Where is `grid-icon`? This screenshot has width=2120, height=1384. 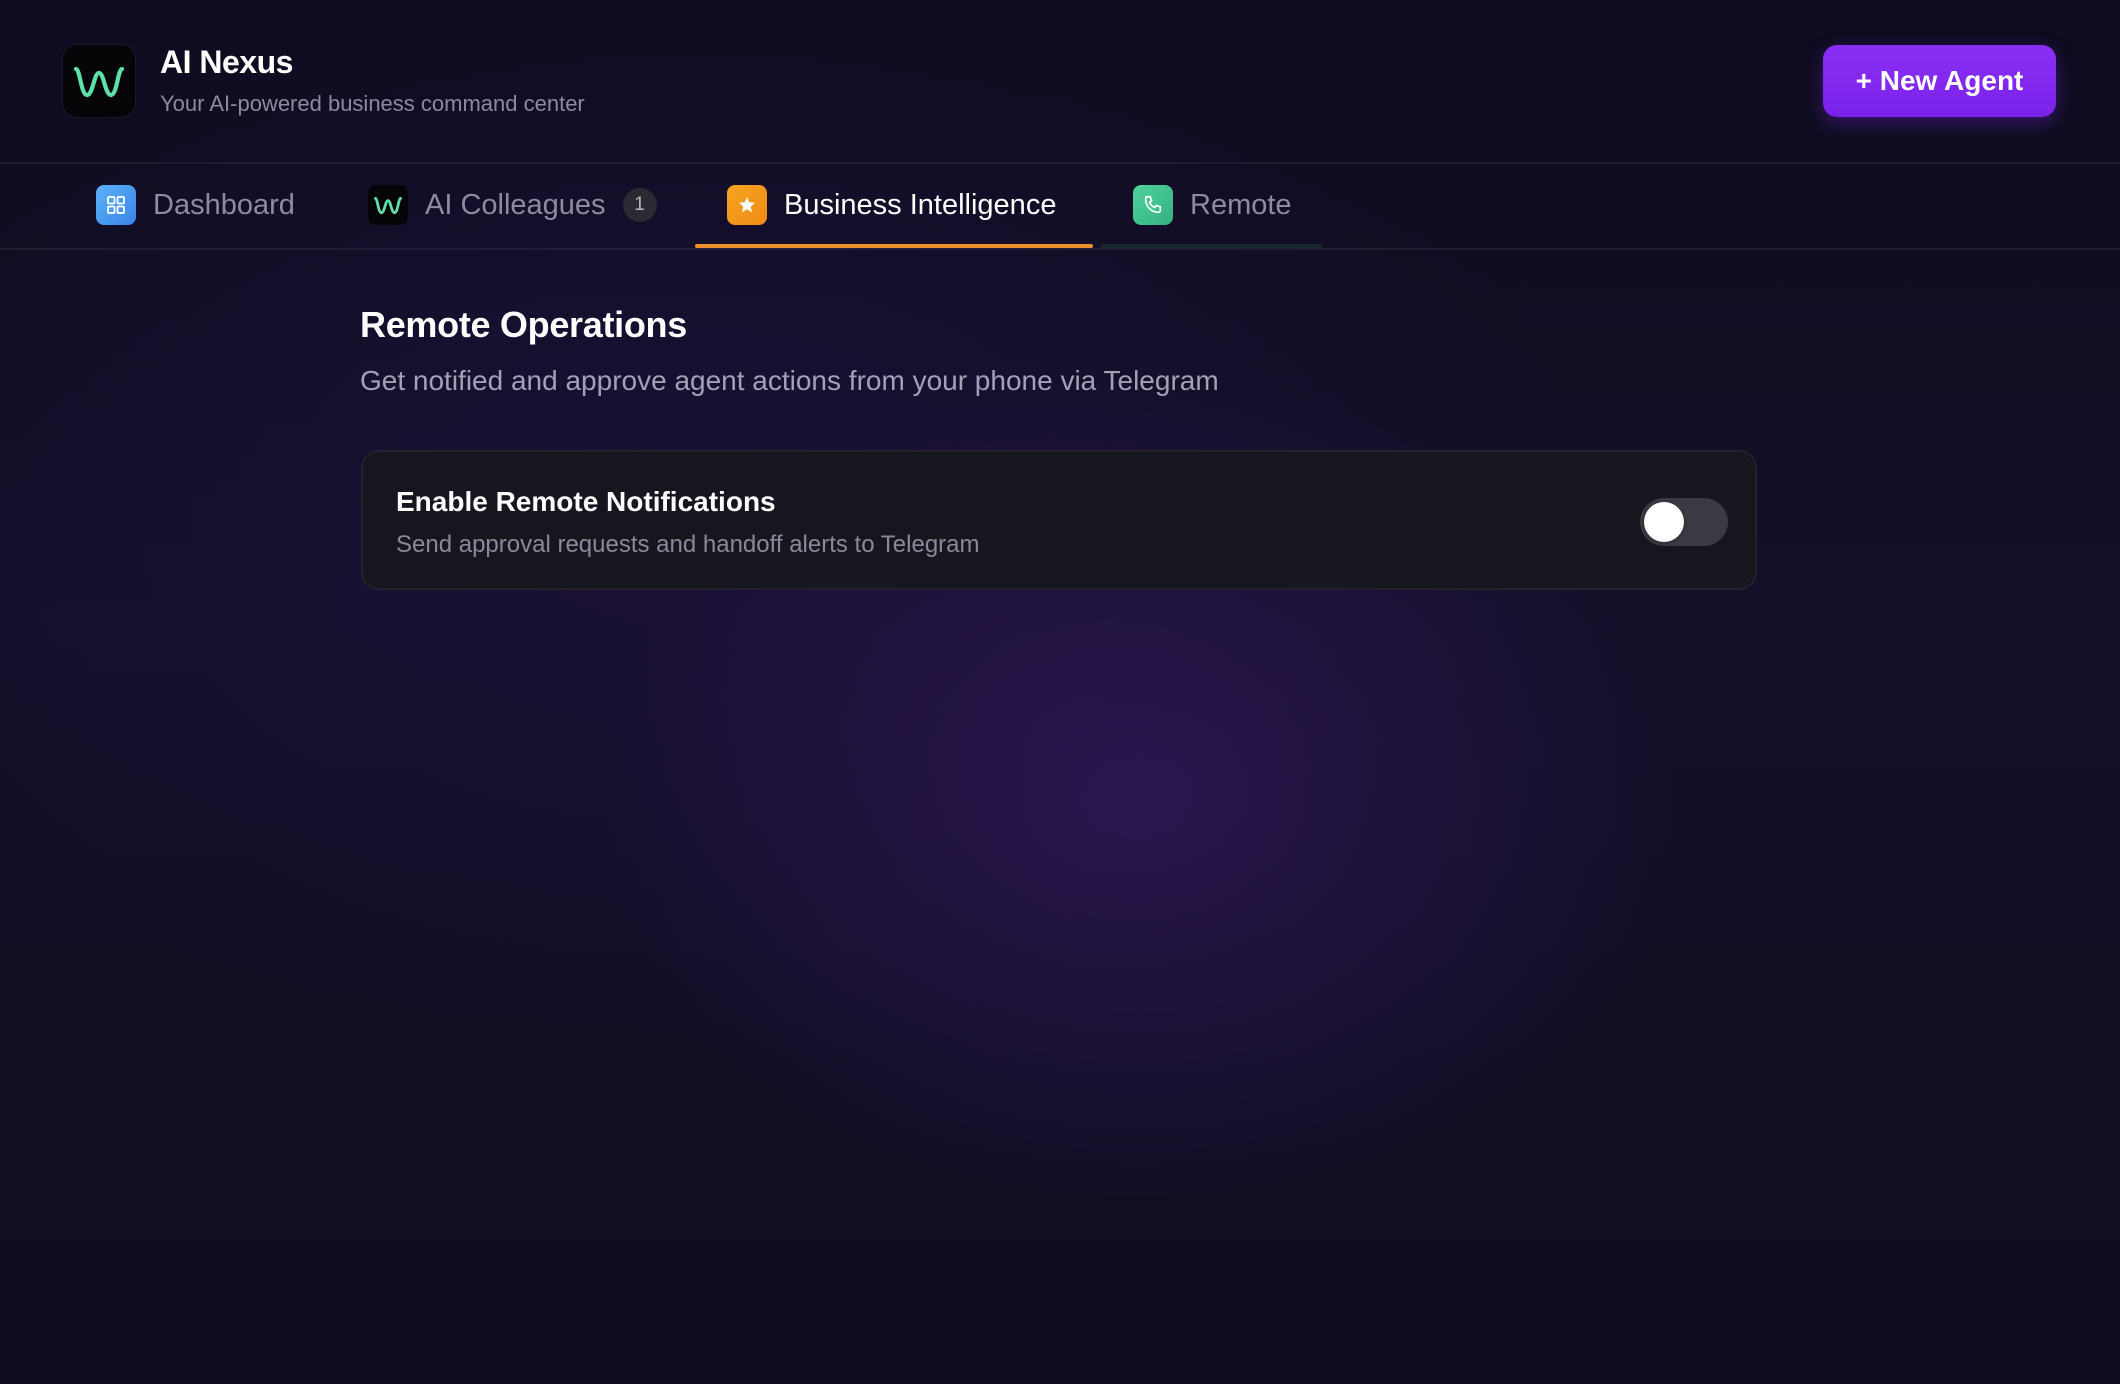
grid-icon is located at coordinates (116, 205).